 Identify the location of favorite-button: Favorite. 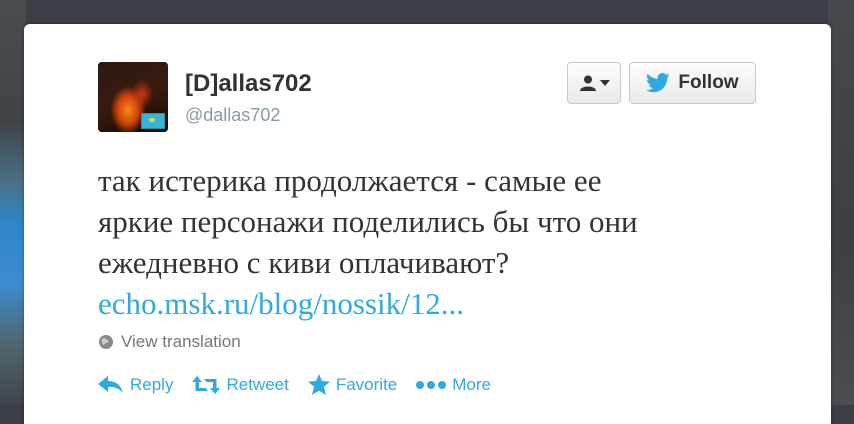
(352, 384).